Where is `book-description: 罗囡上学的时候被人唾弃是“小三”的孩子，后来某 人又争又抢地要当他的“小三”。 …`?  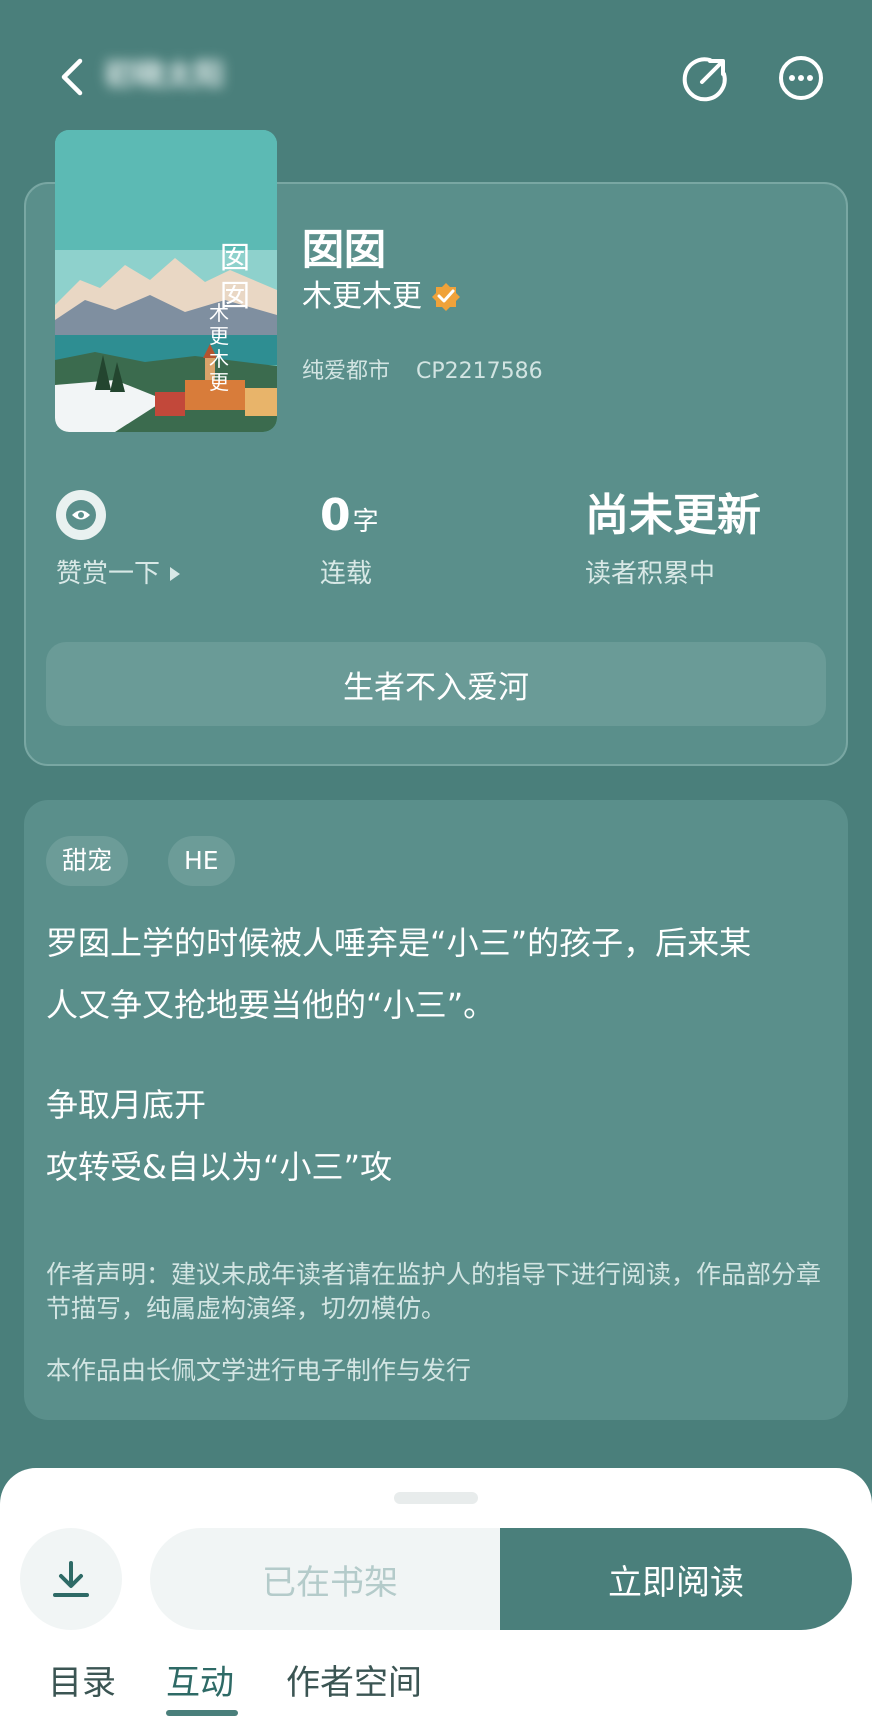
book-description: 罗囡上学的时候被人唾弃是“小三”的孩子，后来某 人又争又抢地要当他的“小三”。 … is located at coordinates (436, 1055).